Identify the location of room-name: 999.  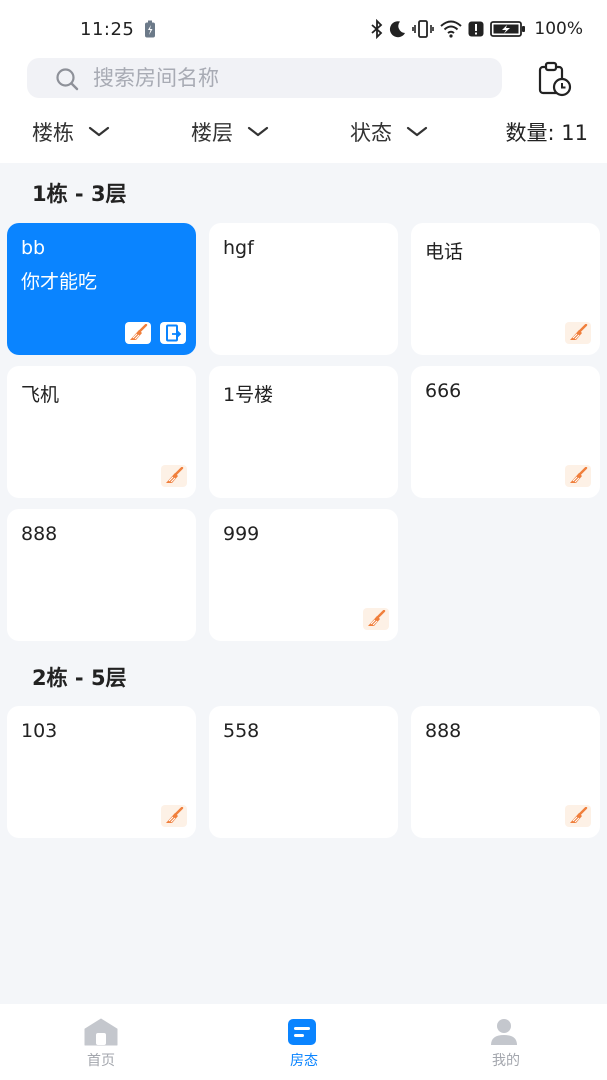
(241, 534).